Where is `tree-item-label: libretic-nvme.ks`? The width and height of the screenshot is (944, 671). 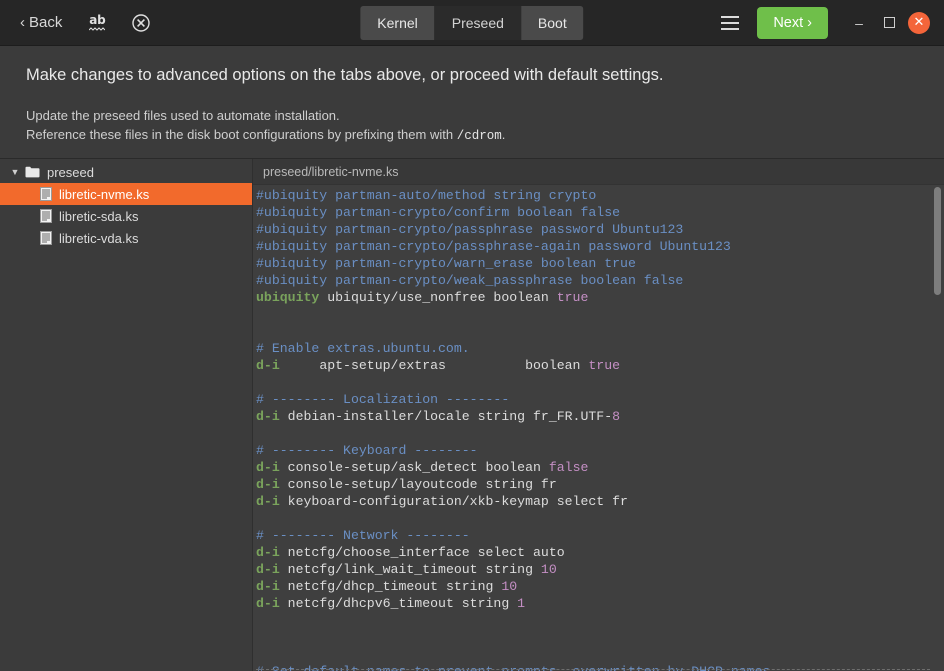
tree-item-label: libretic-nvme.ks is located at coordinates (104, 194).